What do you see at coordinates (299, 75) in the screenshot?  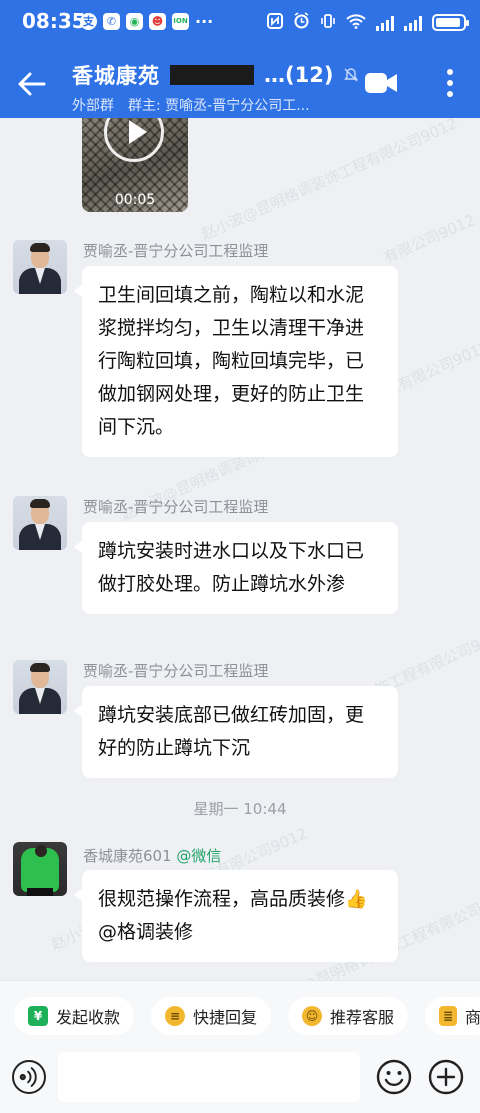 I see `member-count: …(12)` at bounding box center [299, 75].